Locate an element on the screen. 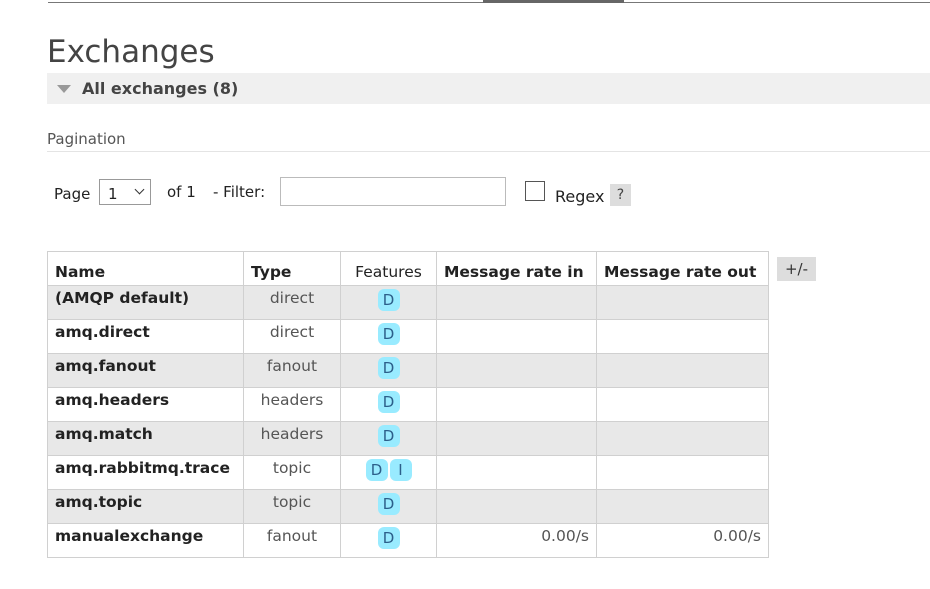  columns-toggle-button: +/- is located at coordinates (796, 269).